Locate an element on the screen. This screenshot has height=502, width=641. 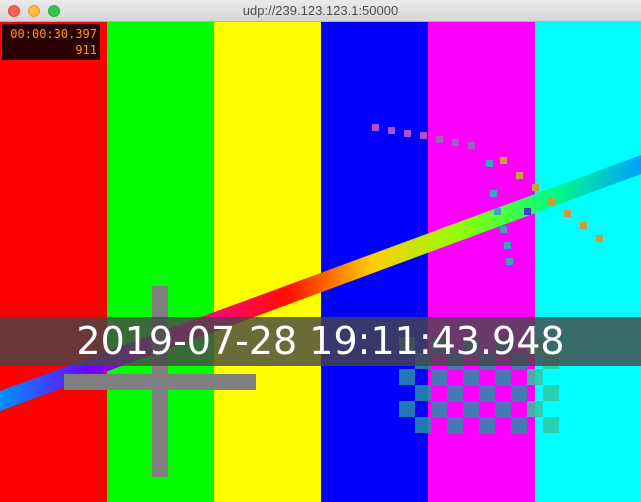
osd-elapsed-time: 00:00:30.397 is located at coordinates (53, 34).